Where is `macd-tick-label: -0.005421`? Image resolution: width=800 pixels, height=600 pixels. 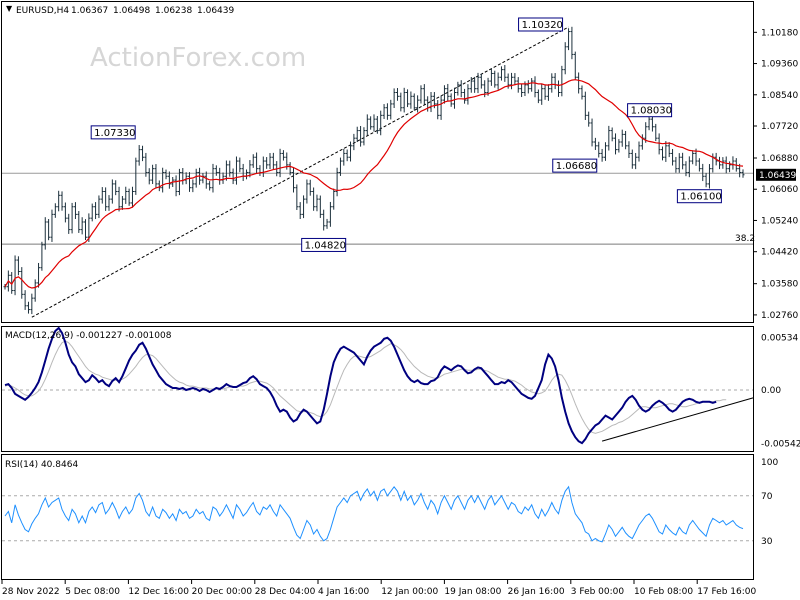 macd-tick-label: -0.005421 is located at coordinates (780, 444).